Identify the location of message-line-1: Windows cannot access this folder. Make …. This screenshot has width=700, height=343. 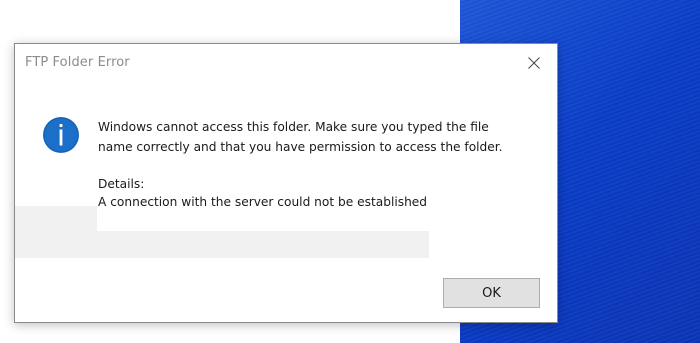
(293, 127).